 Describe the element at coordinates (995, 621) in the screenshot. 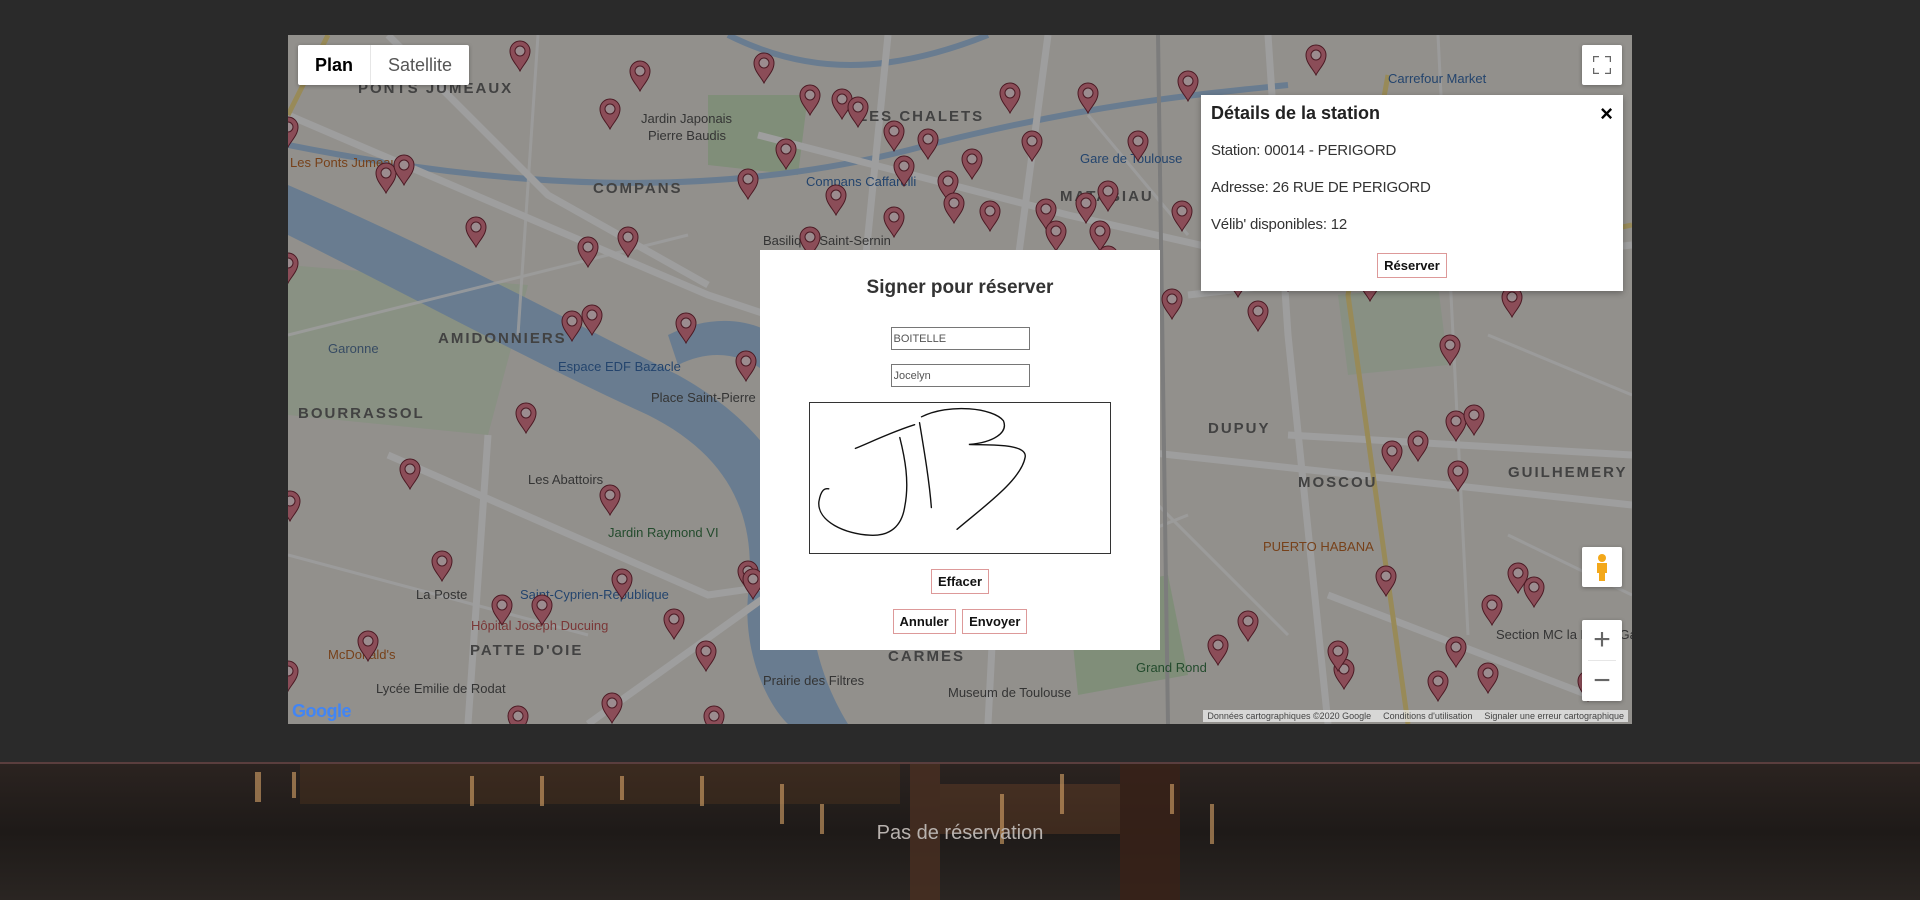

I see `send-button: Envoyer` at that location.